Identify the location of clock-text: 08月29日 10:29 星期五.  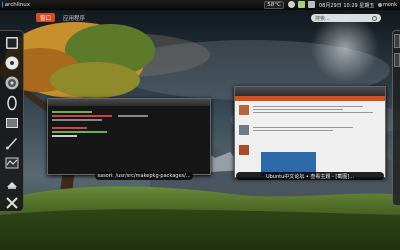
(347, 5).